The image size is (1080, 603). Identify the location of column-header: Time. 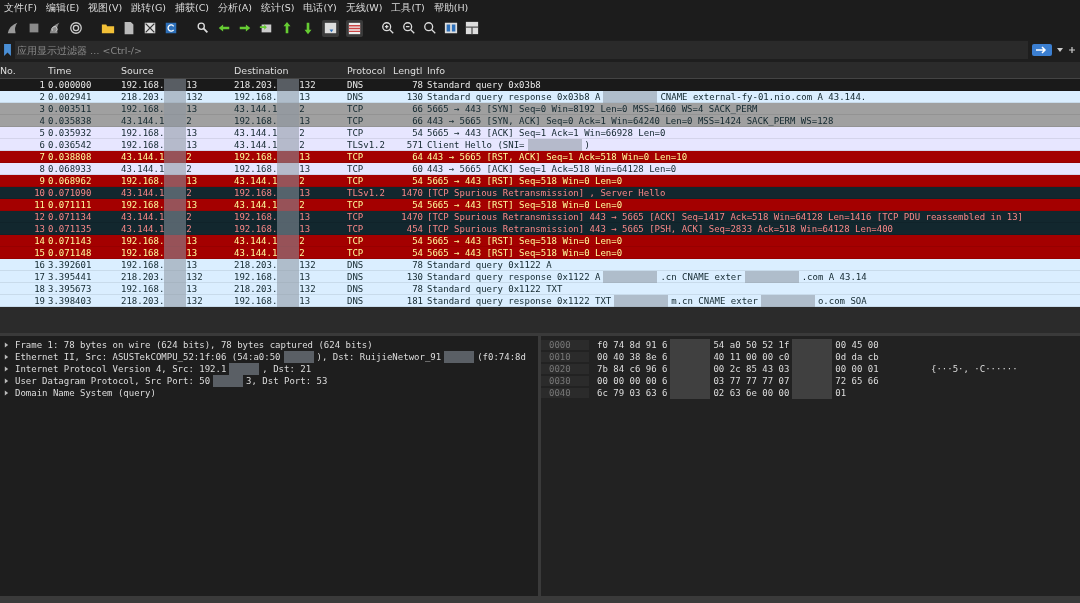
(83, 70).